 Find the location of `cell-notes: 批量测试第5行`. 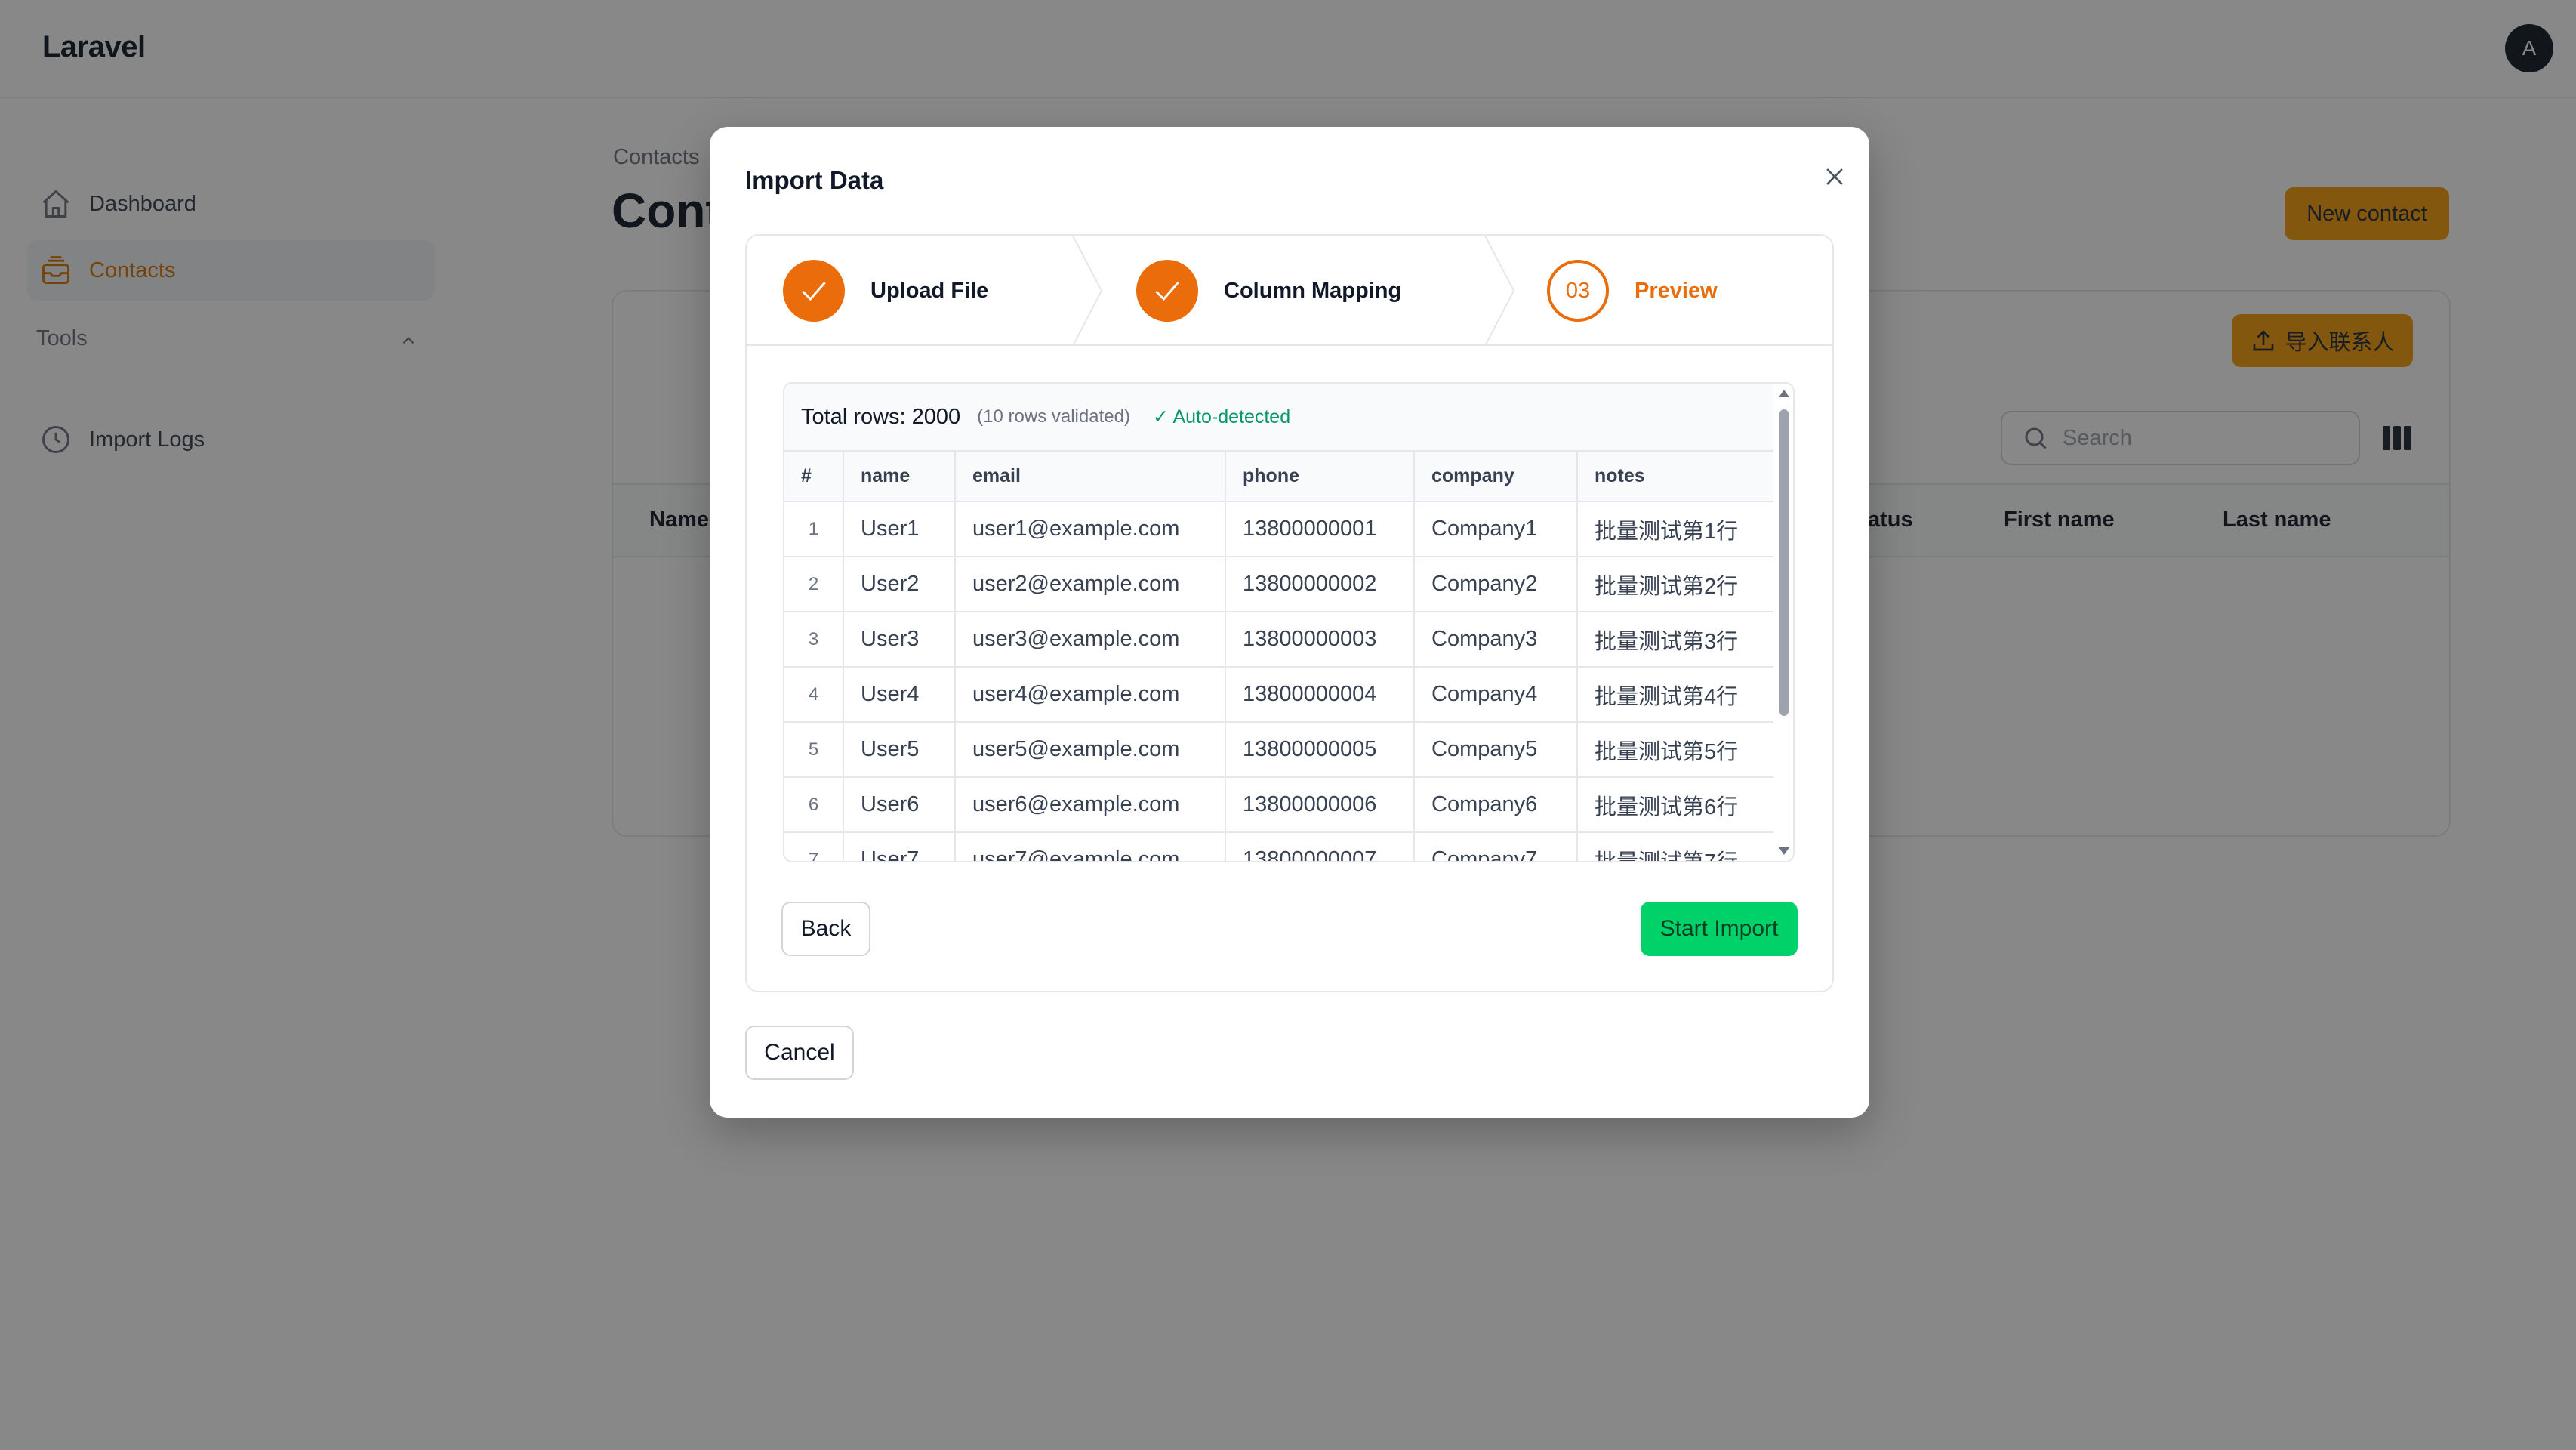

cell-notes: 批量测试第5行 is located at coordinates (1675, 750).